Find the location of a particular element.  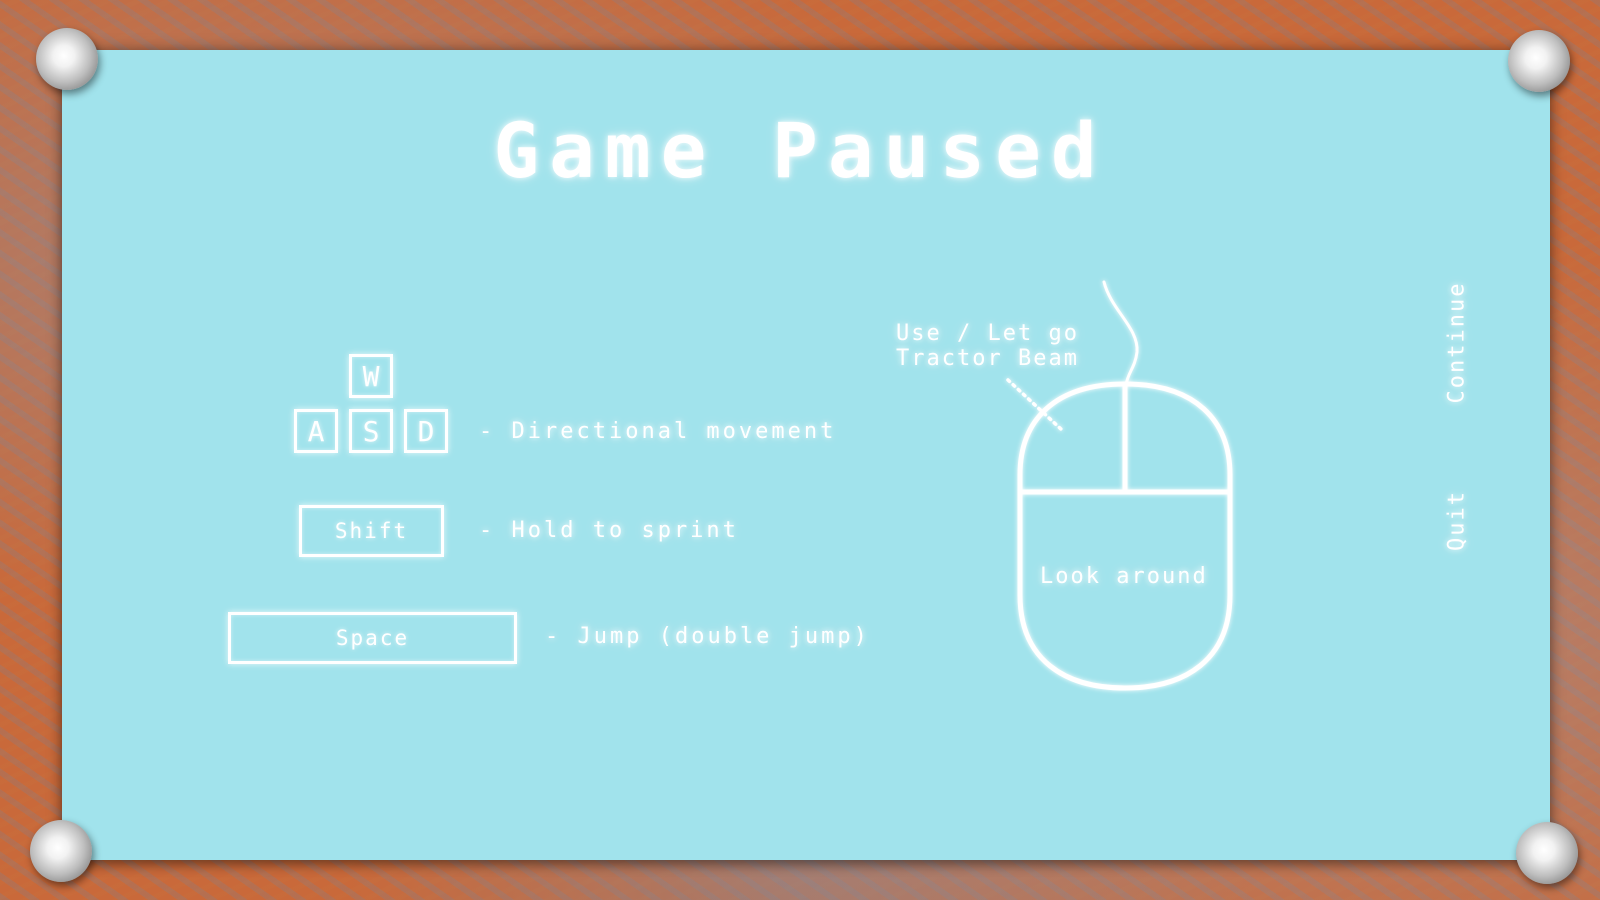

shift-description: - Hold to sprint is located at coordinates (609, 530).